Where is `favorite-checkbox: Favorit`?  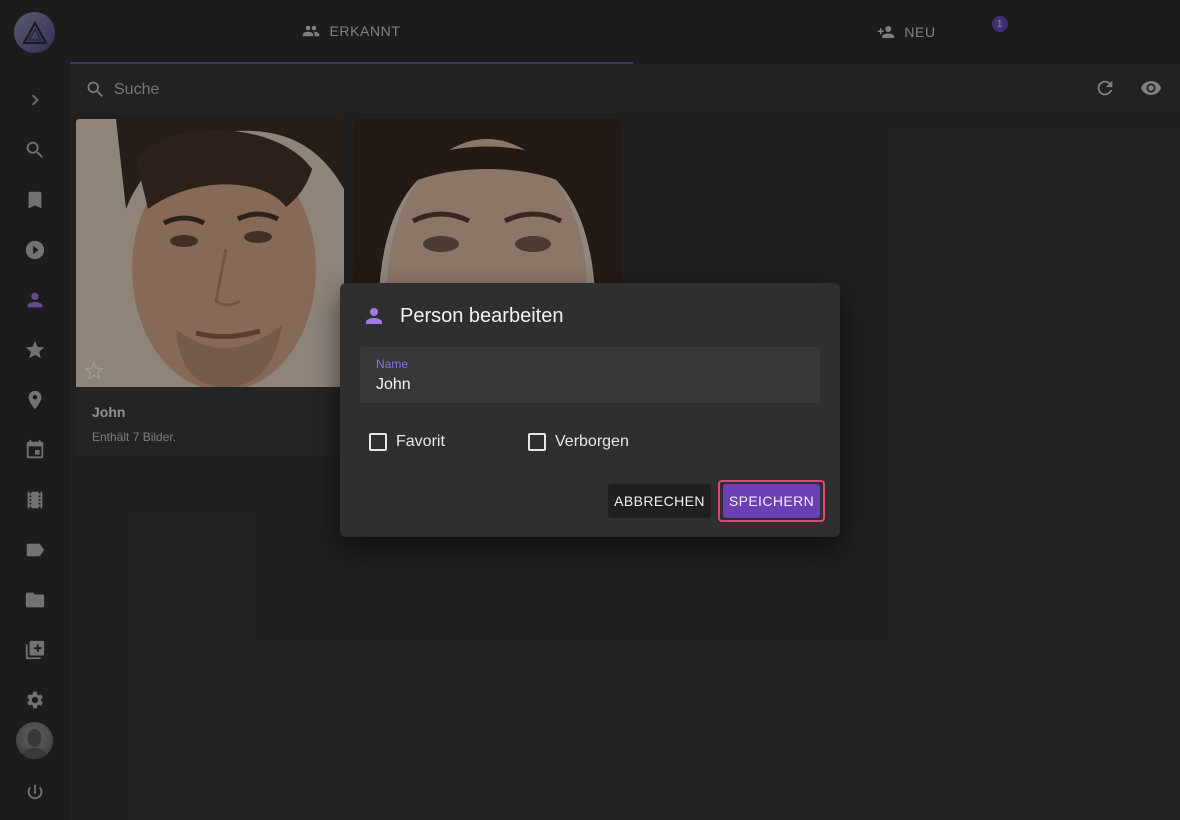
favorite-checkbox: Favorit is located at coordinates (407, 442).